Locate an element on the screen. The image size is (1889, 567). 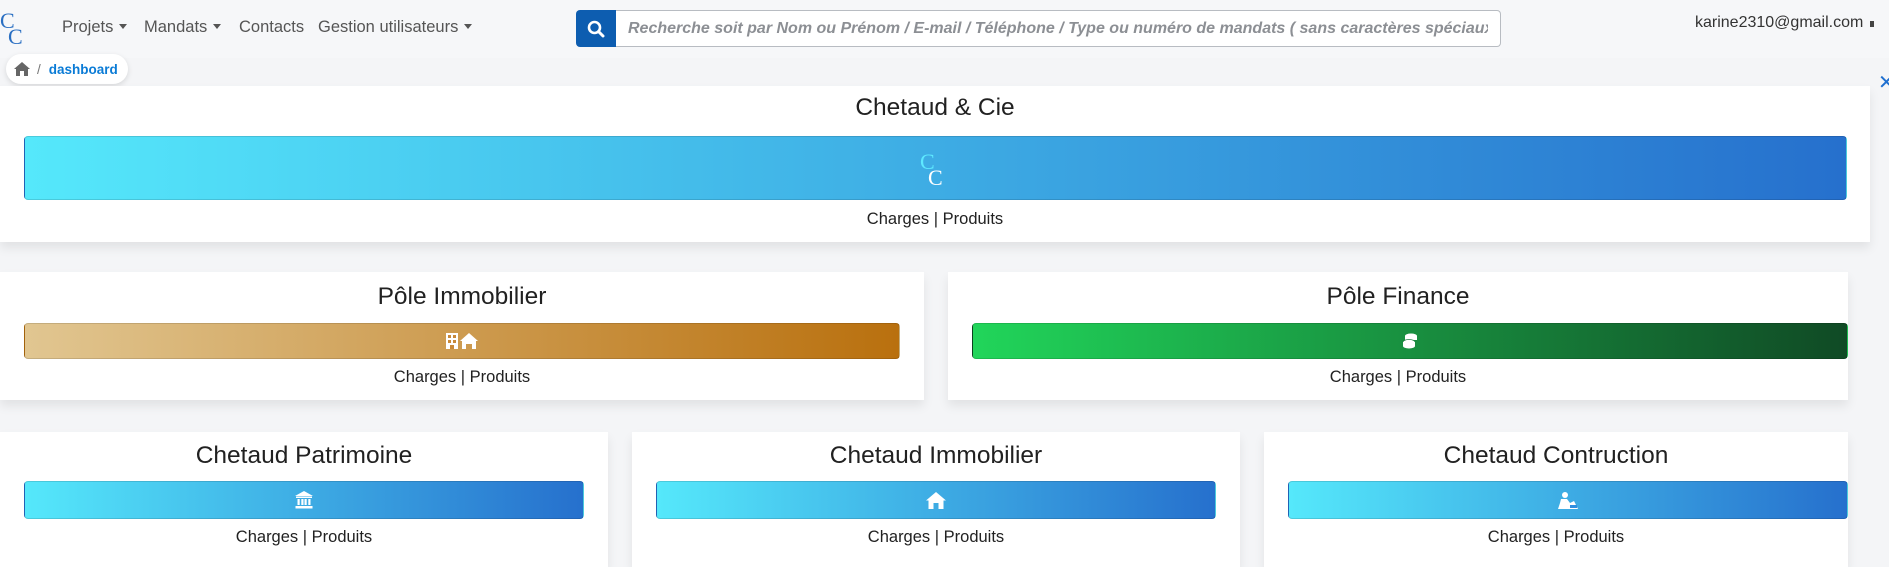
card-bar-pole-finance is located at coordinates (1410, 341).